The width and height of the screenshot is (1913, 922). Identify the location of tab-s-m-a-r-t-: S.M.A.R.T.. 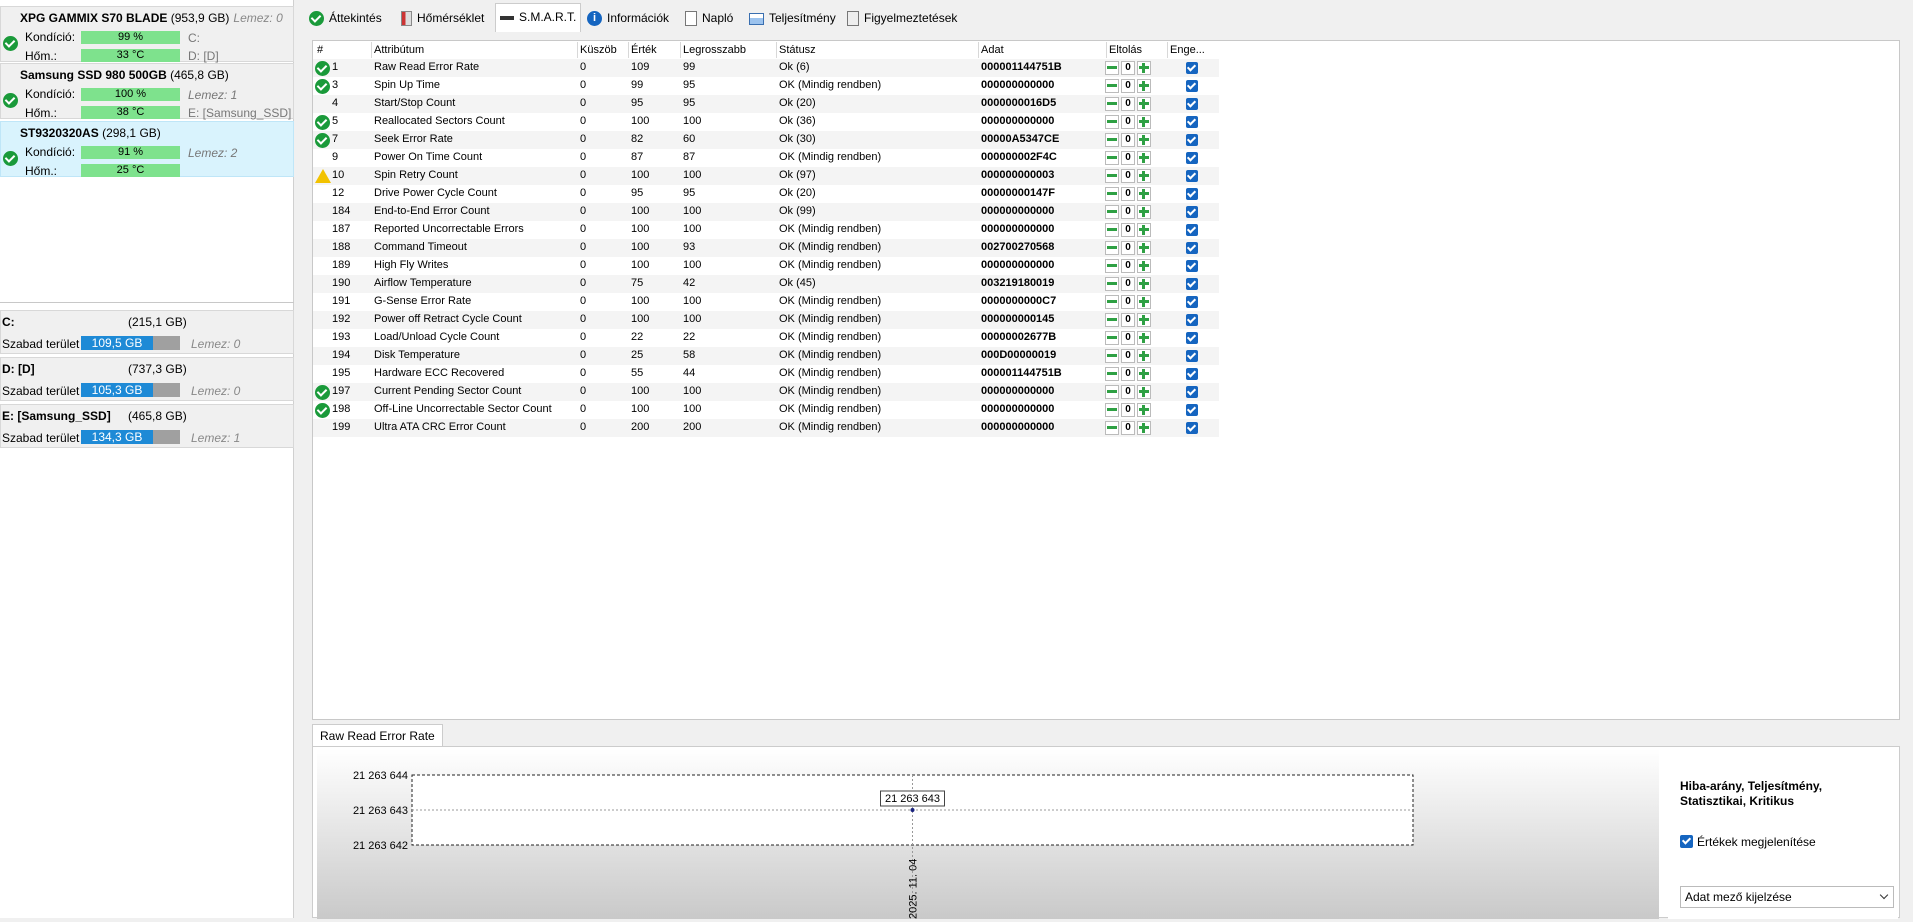
(538, 17).